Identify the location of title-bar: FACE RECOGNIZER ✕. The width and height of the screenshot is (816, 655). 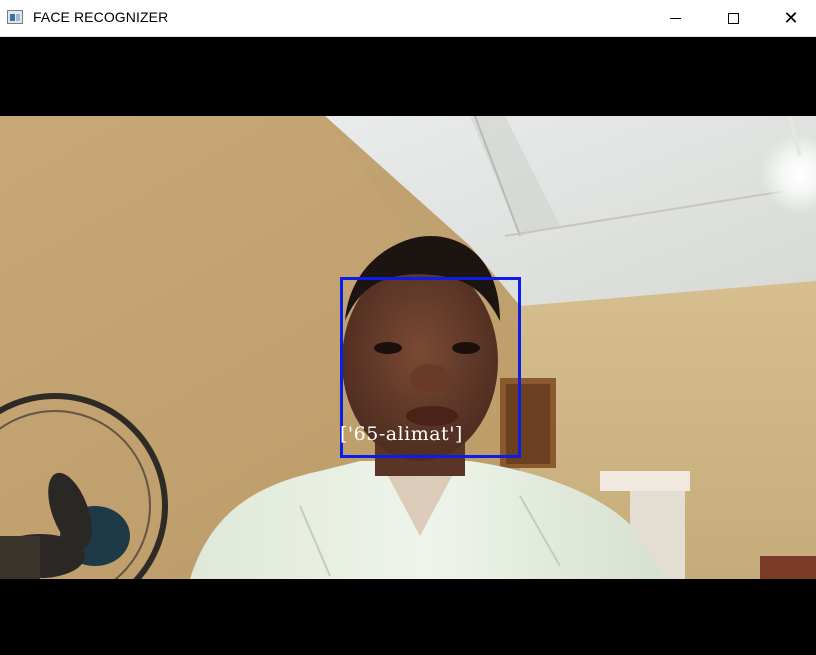
(408, 18).